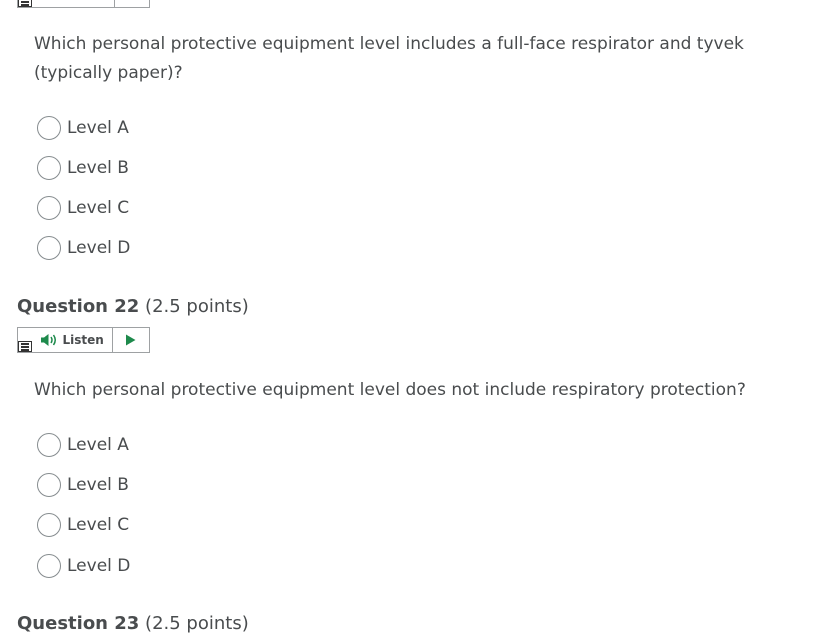 This screenshot has height=634, width=820. Describe the element at coordinates (48, 340) in the screenshot. I see `speaker-icon` at that location.